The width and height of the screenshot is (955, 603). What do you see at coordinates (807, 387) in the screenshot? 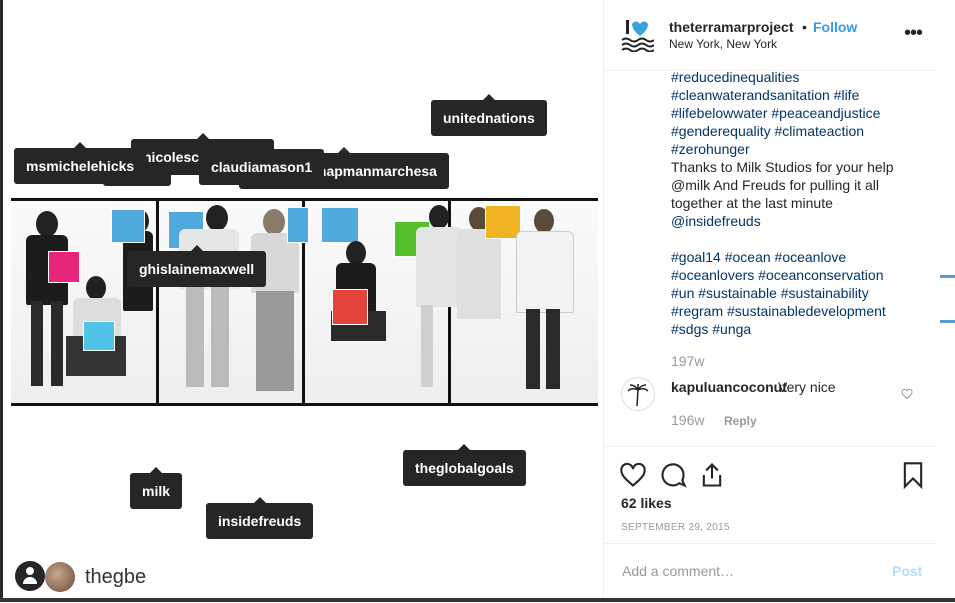
I see `comment-text: Very nice` at bounding box center [807, 387].